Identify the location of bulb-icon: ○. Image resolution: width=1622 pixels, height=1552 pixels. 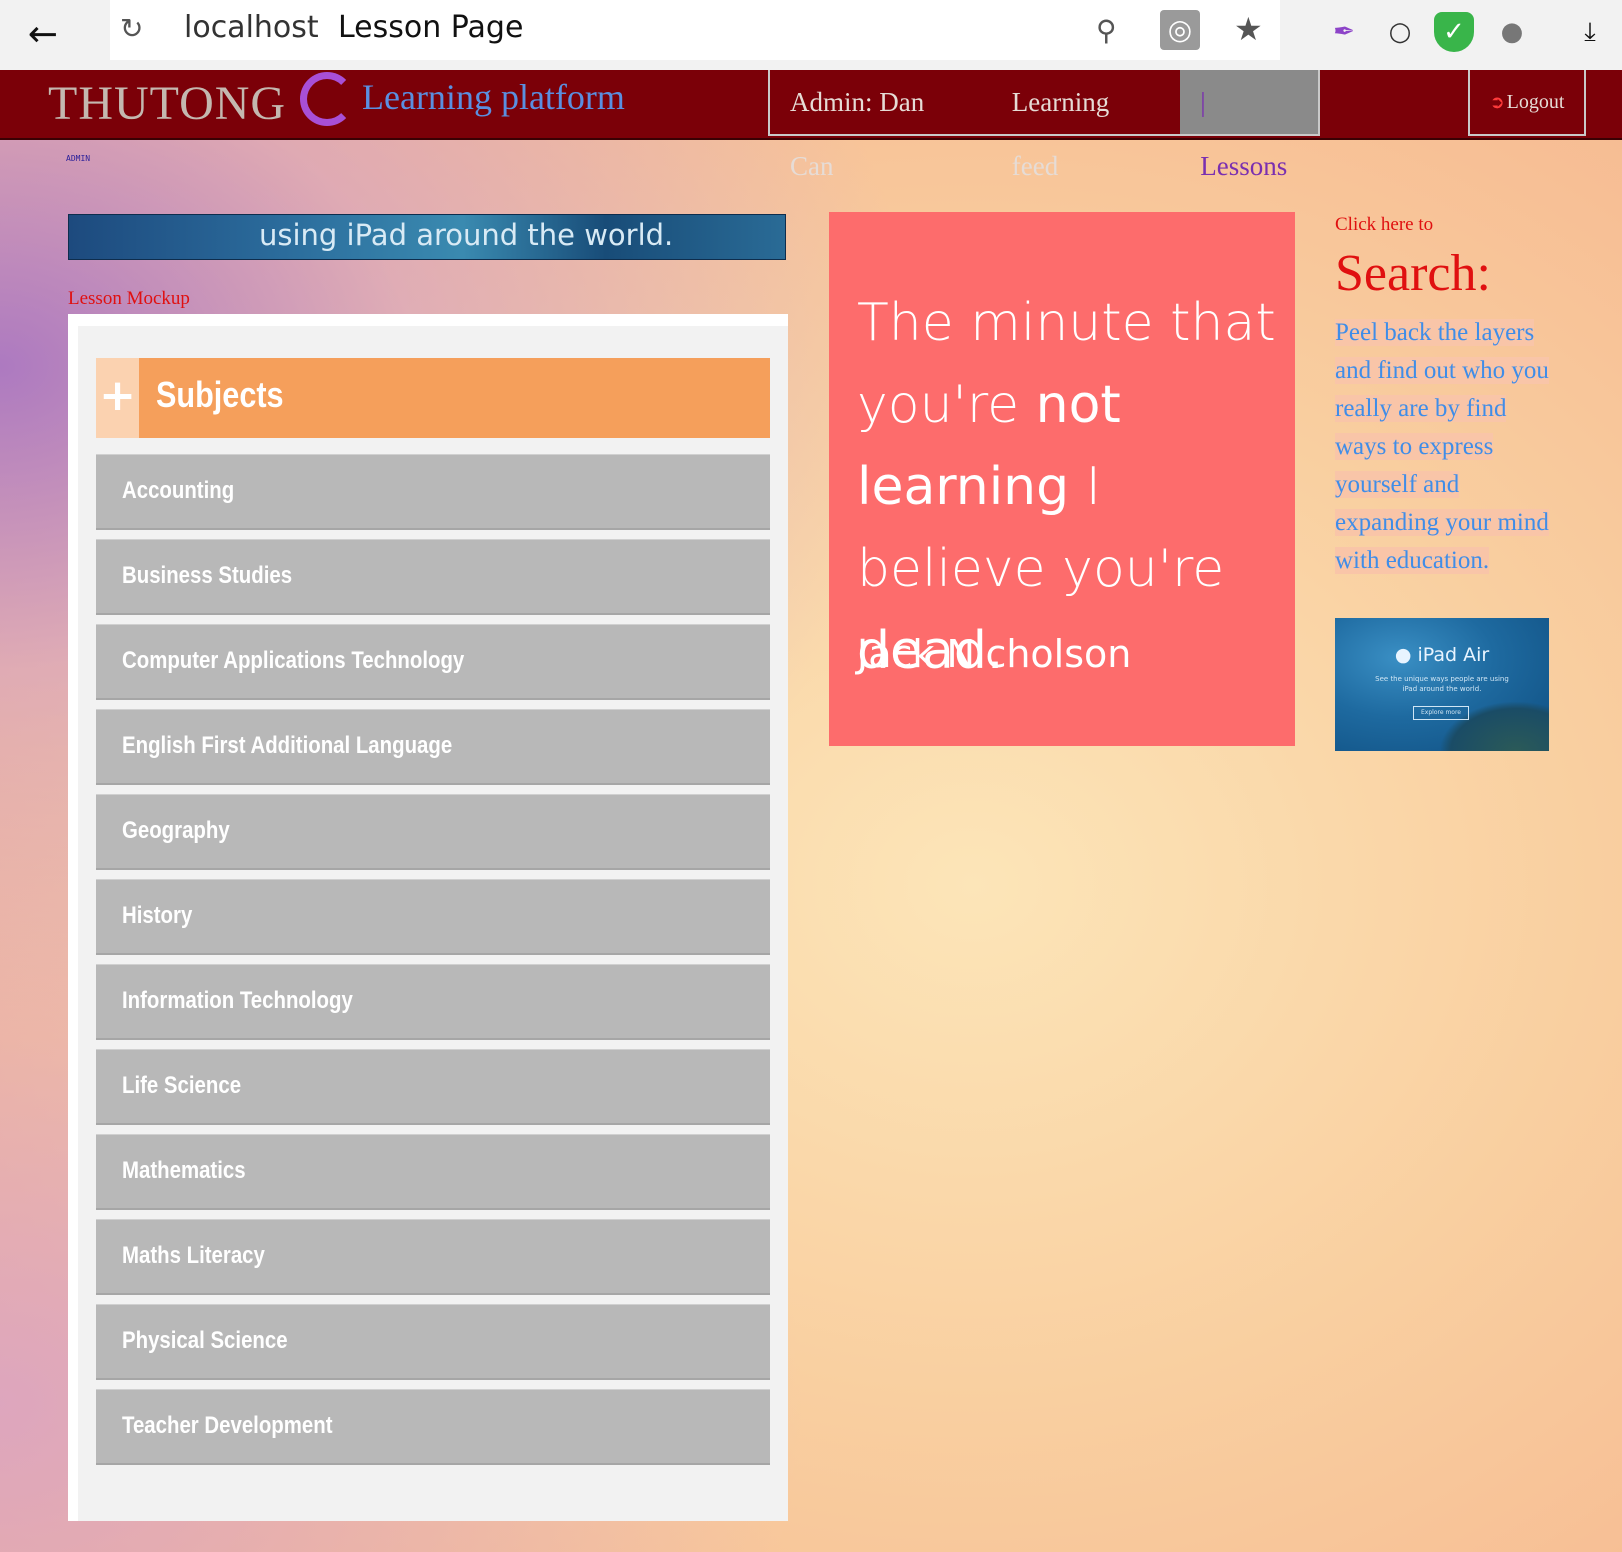
(1400, 32).